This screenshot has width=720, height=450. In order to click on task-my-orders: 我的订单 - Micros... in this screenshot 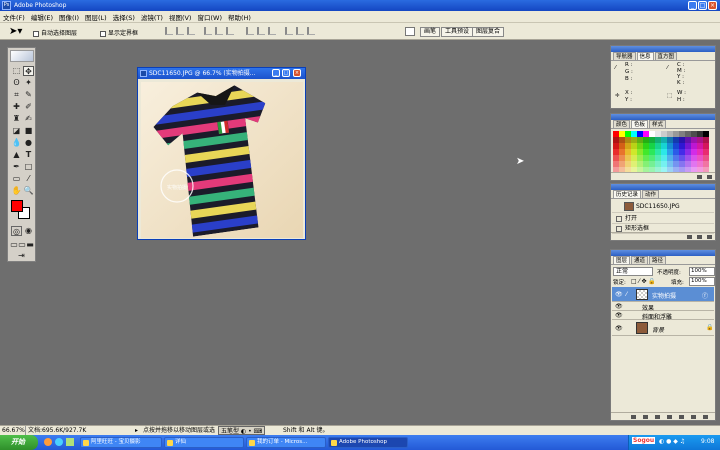, I will do `click(286, 442)`.